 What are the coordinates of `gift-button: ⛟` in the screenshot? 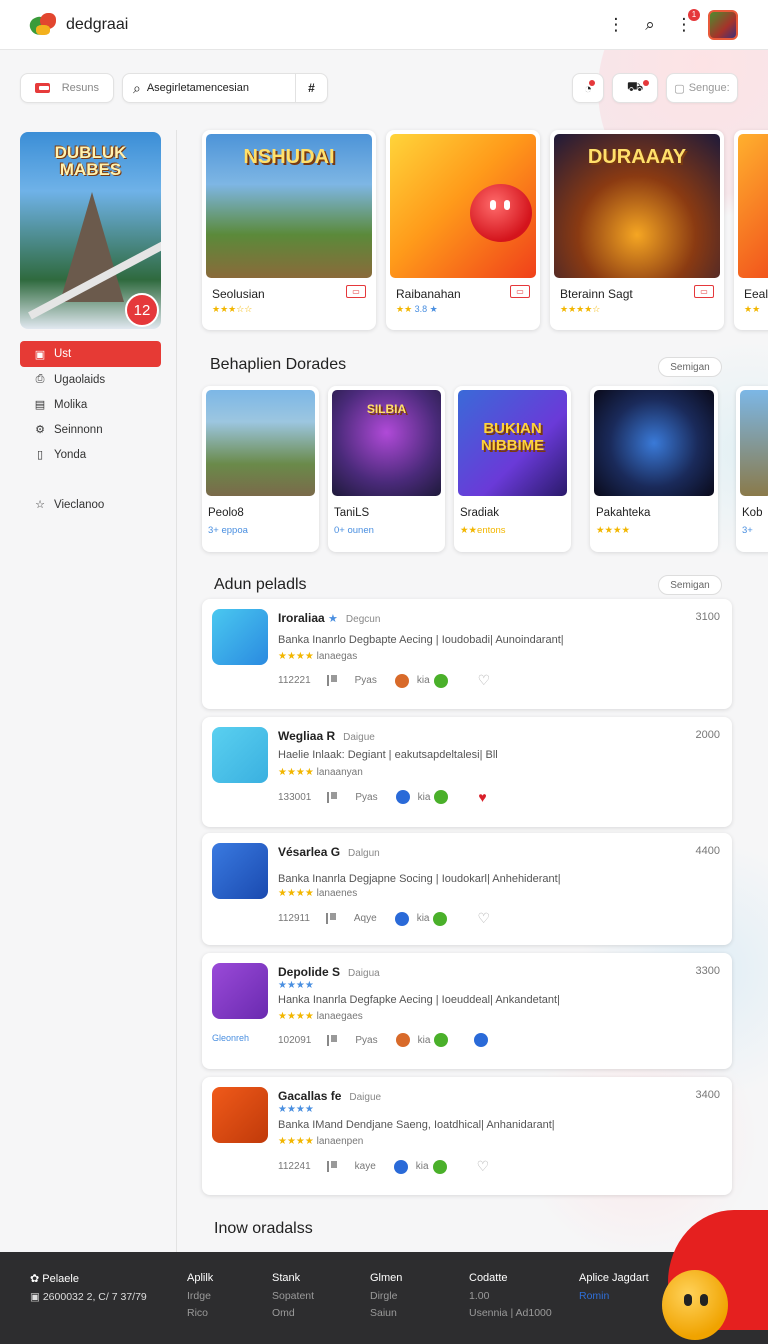 It's located at (635, 88).